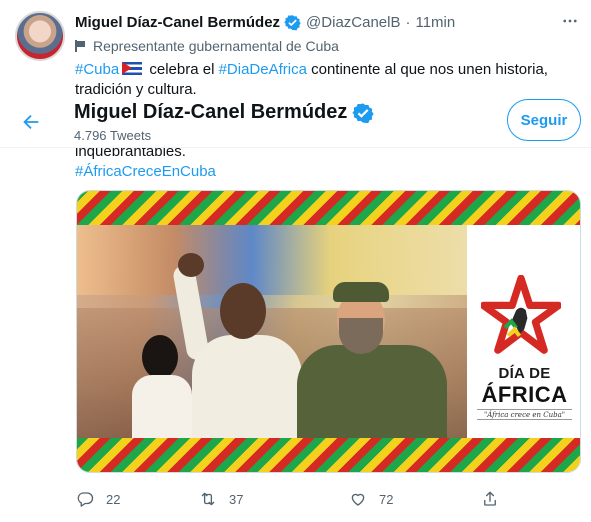 The height and width of the screenshot is (522, 591). What do you see at coordinates (211, 112) in the screenshot?
I see `profile-name: Miguel Díaz-Canel Bermúdez` at bounding box center [211, 112].